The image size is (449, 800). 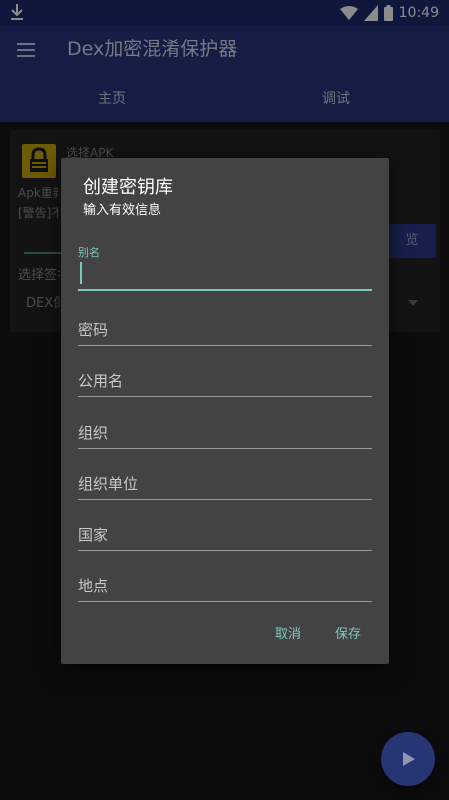 I want to click on locality-hint: 地点, so click(x=93, y=586).